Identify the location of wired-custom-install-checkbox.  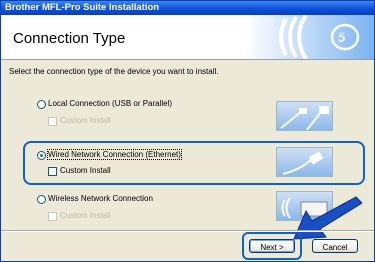
(52, 171).